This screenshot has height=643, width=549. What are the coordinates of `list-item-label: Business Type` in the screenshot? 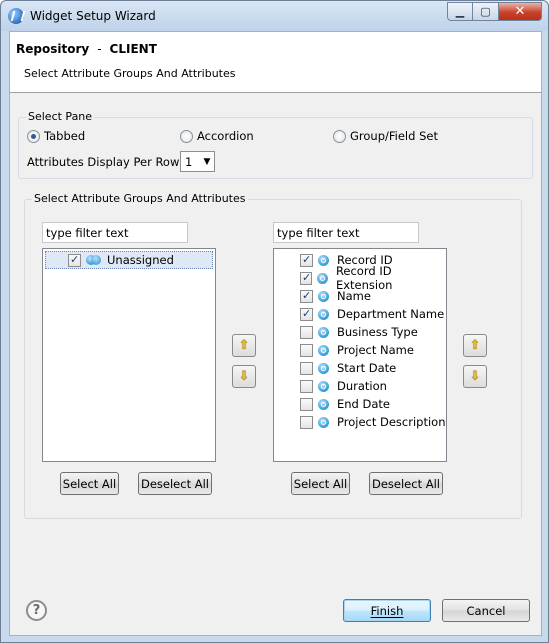 It's located at (377, 332).